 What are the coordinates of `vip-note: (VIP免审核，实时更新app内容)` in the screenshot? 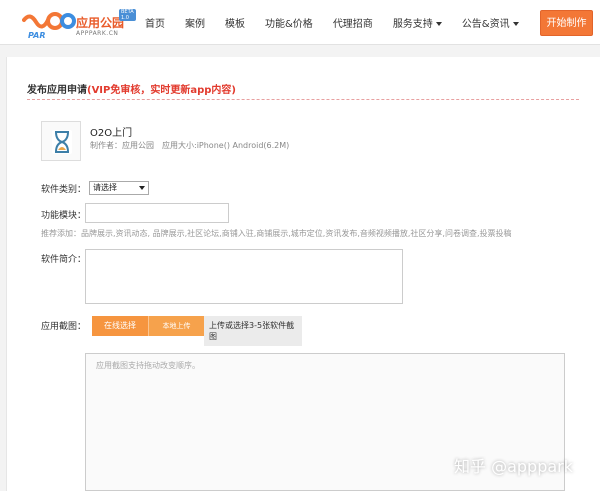 It's located at (161, 90).